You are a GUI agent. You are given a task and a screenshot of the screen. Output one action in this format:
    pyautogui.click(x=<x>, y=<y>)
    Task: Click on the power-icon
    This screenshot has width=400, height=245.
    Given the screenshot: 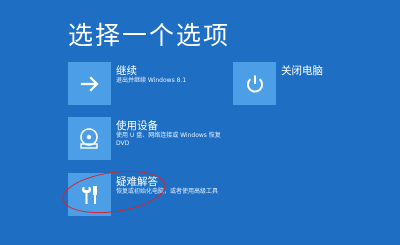 What is the action you would take?
    pyautogui.click(x=255, y=84)
    